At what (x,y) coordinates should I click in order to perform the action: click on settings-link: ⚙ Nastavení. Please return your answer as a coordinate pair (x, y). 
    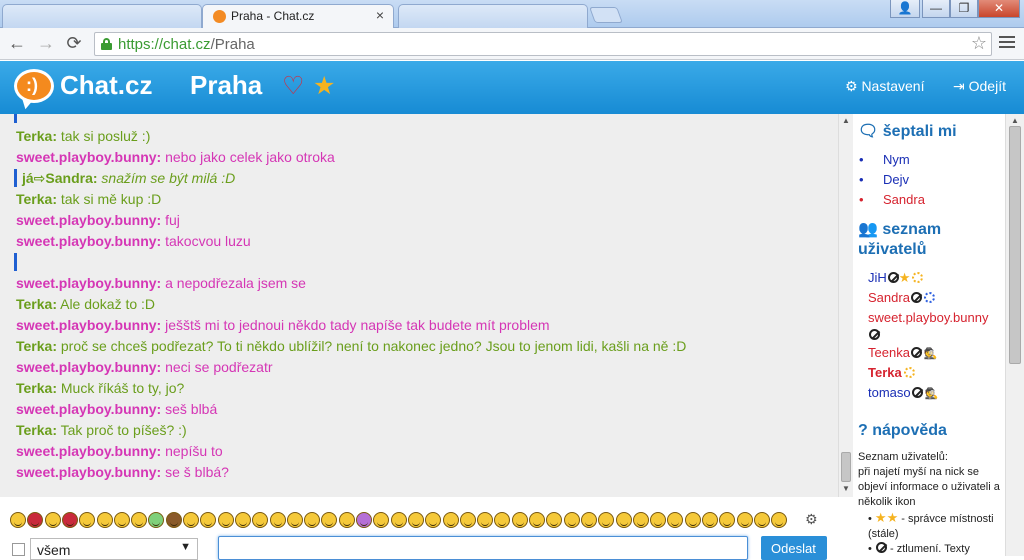
    Looking at the image, I should click on (884, 86).